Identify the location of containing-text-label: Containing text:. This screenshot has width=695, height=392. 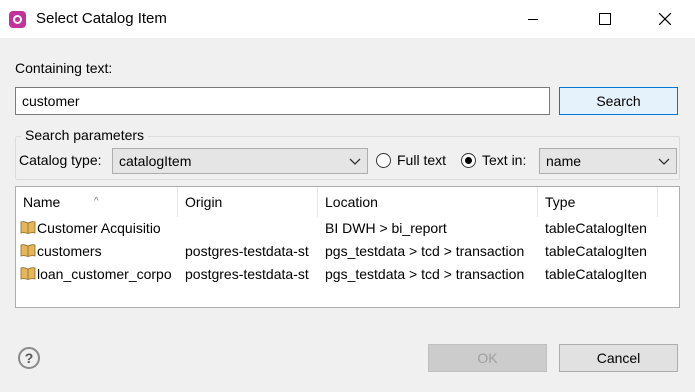
(64, 68).